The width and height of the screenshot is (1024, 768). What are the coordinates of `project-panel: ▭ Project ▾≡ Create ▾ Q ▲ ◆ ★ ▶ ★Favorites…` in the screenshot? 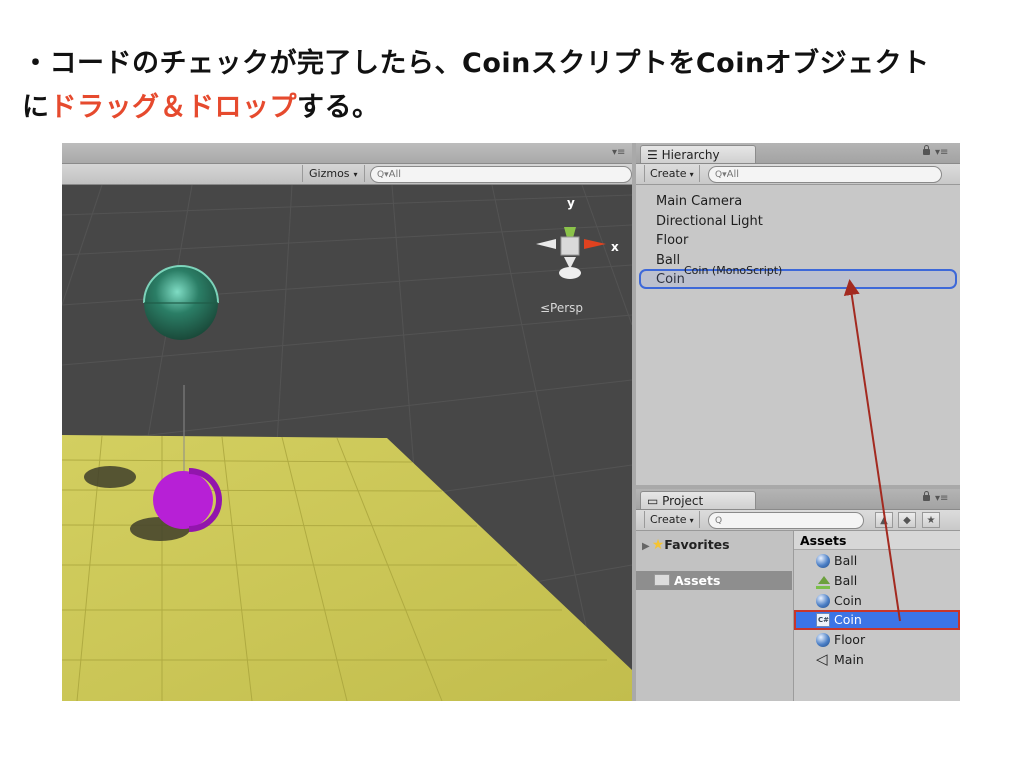 It's located at (798, 595).